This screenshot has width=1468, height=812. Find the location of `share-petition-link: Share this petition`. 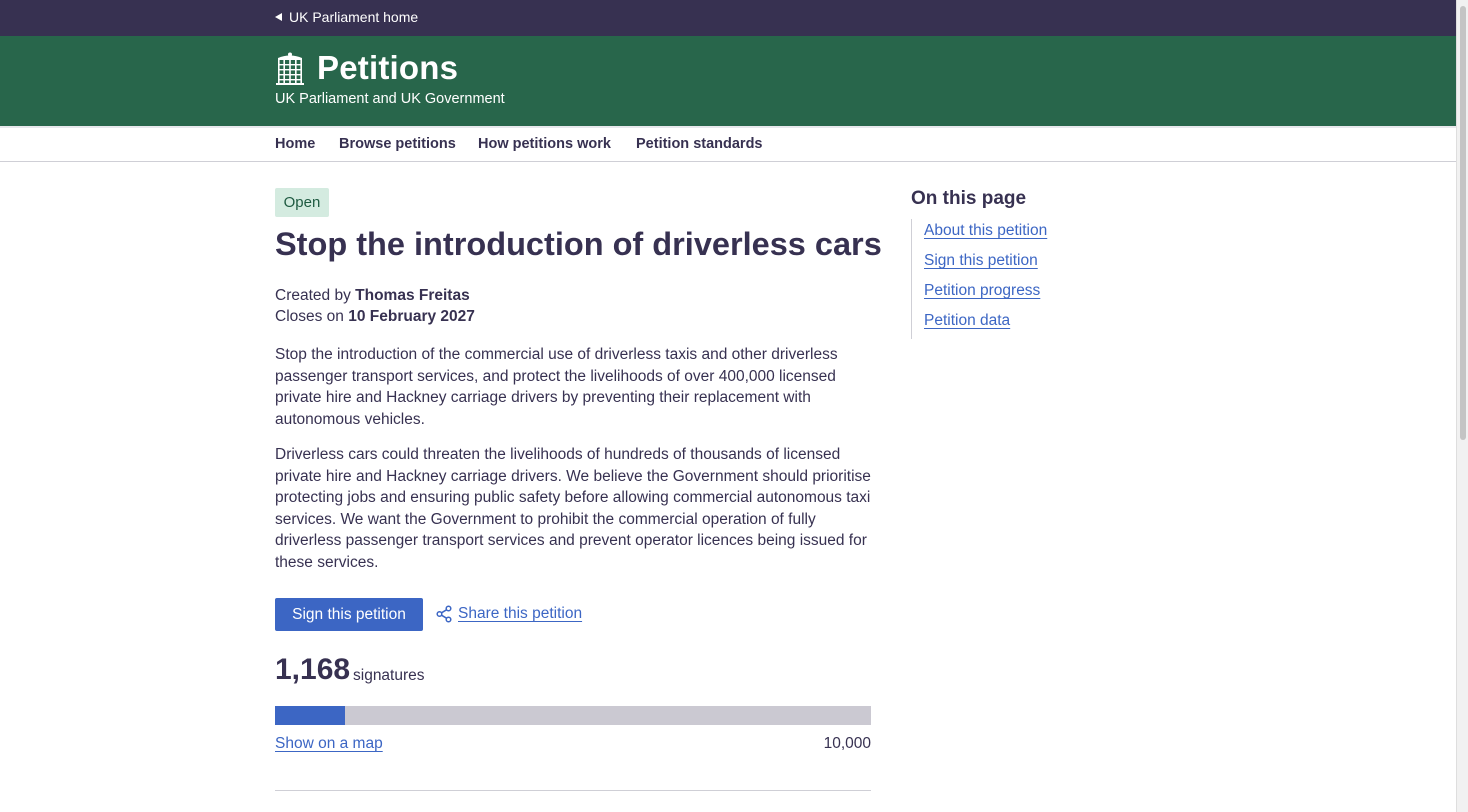

share-petition-link: Share this petition is located at coordinates (520, 614).